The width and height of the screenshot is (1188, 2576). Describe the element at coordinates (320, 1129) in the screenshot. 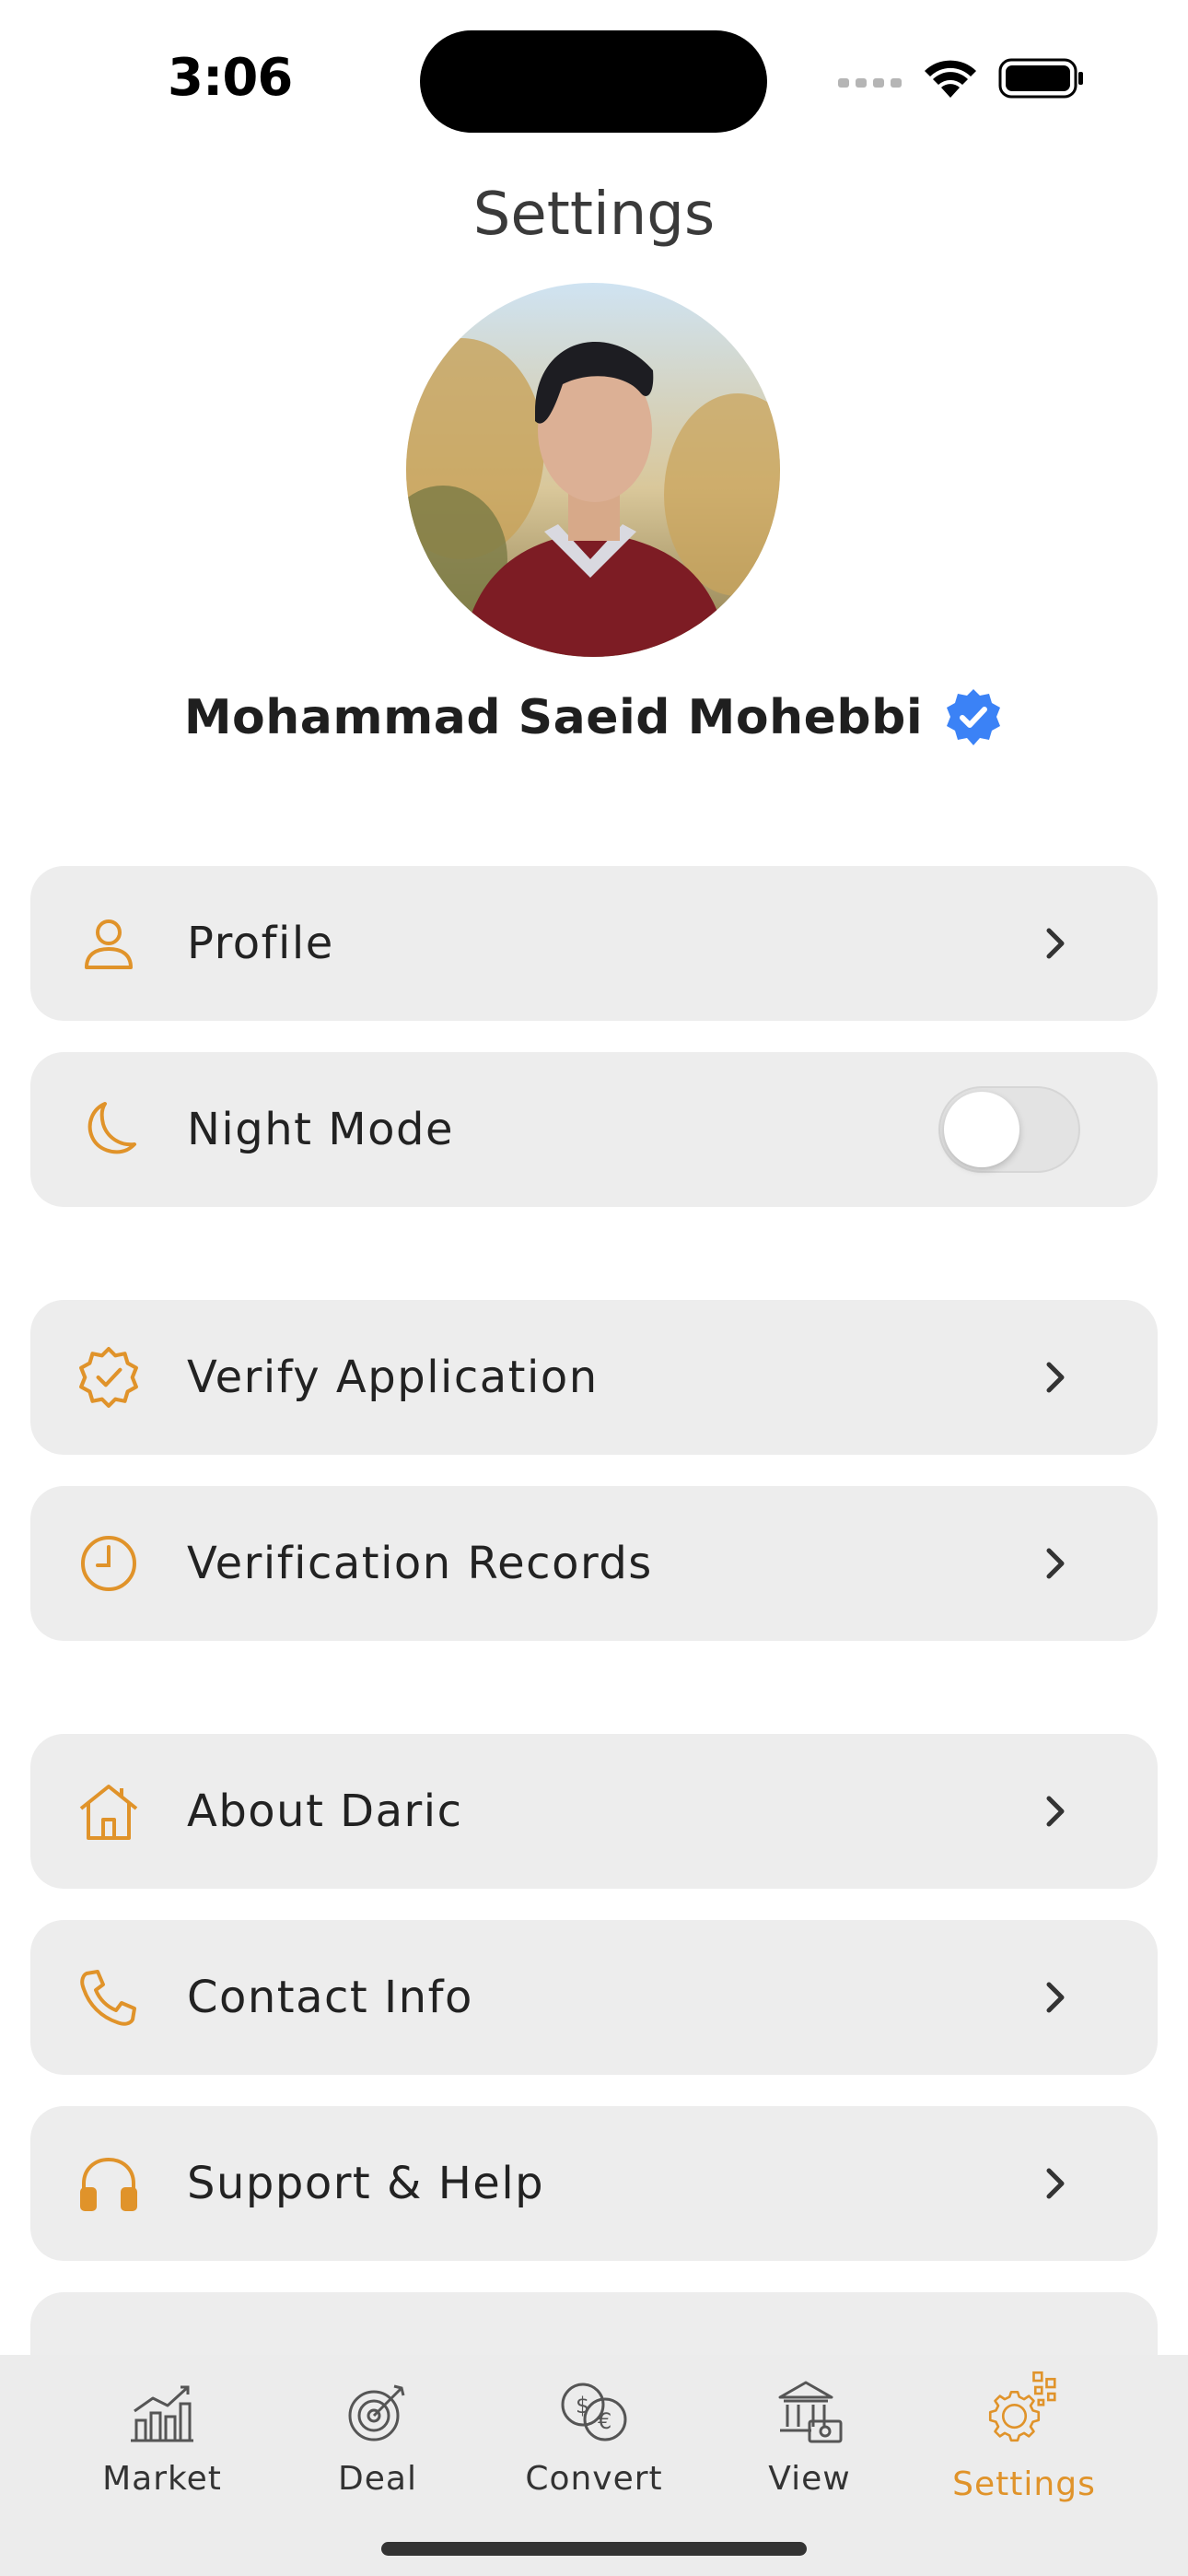

I see `settings-item-label: Night Mode` at that location.